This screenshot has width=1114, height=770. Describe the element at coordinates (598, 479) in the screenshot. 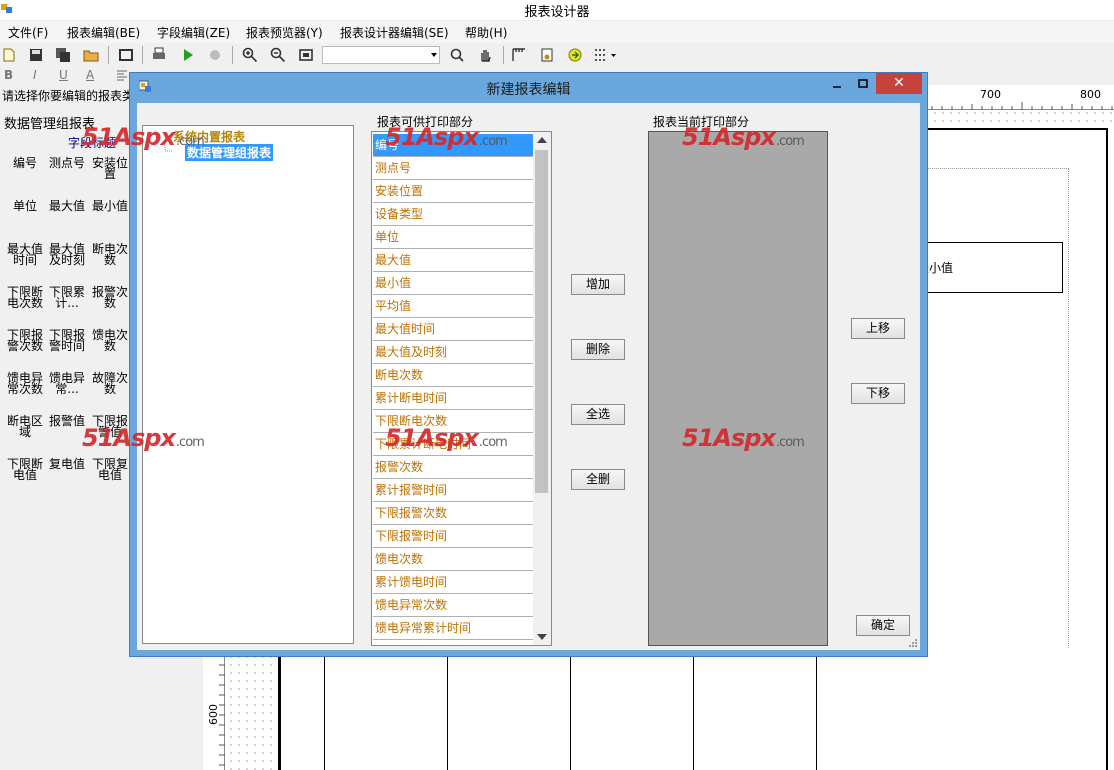

I see `delete-all-button: 全删` at that location.